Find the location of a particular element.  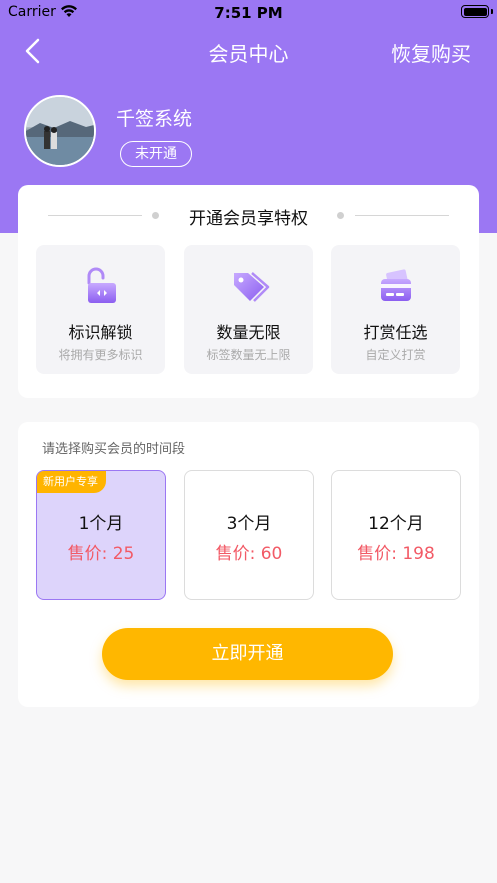

restore-purchase-button: 恢复购买 is located at coordinates (431, 52).